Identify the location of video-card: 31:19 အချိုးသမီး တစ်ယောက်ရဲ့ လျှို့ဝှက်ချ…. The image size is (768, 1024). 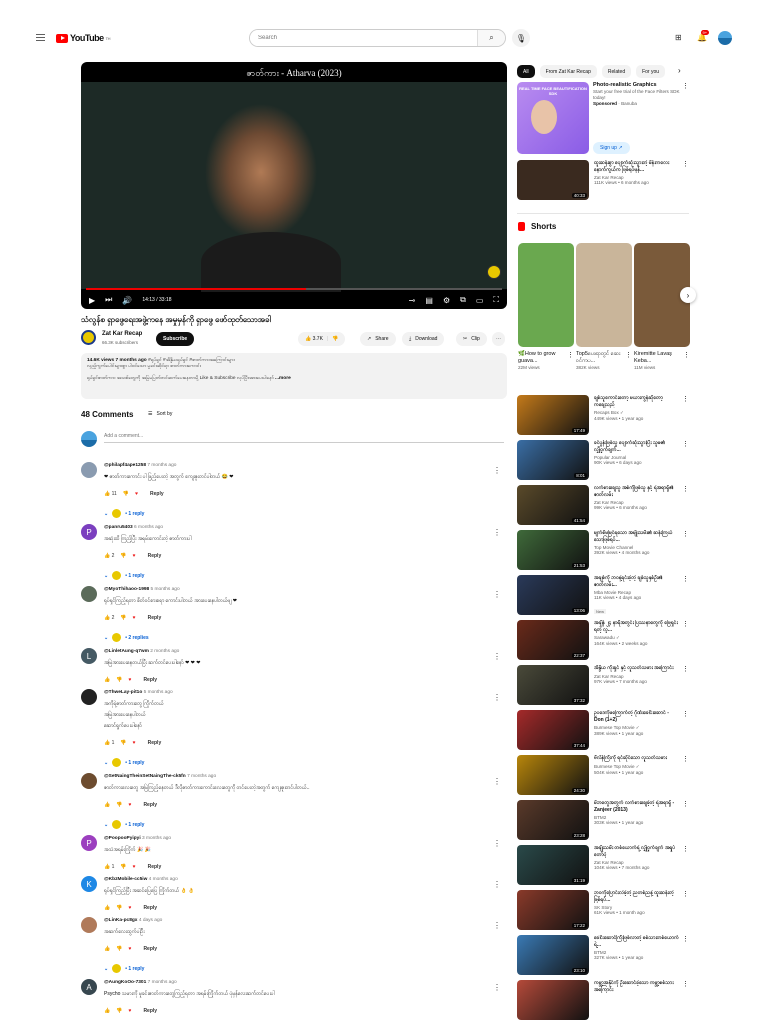
(603, 866).